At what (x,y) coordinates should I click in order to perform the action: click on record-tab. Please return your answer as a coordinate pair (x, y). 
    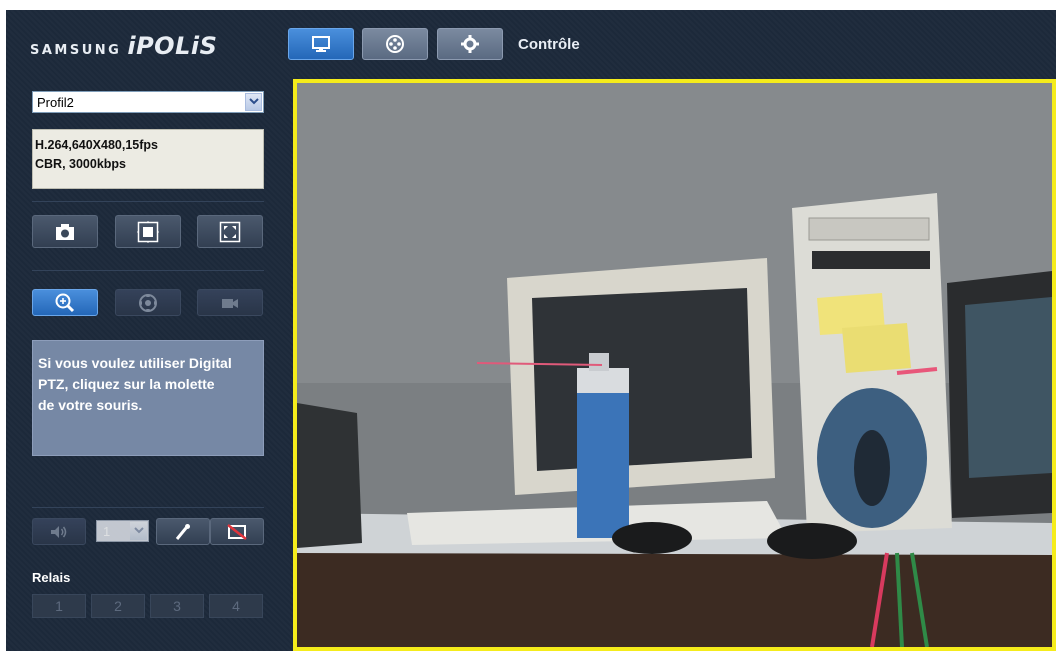
    Looking at the image, I should click on (230, 302).